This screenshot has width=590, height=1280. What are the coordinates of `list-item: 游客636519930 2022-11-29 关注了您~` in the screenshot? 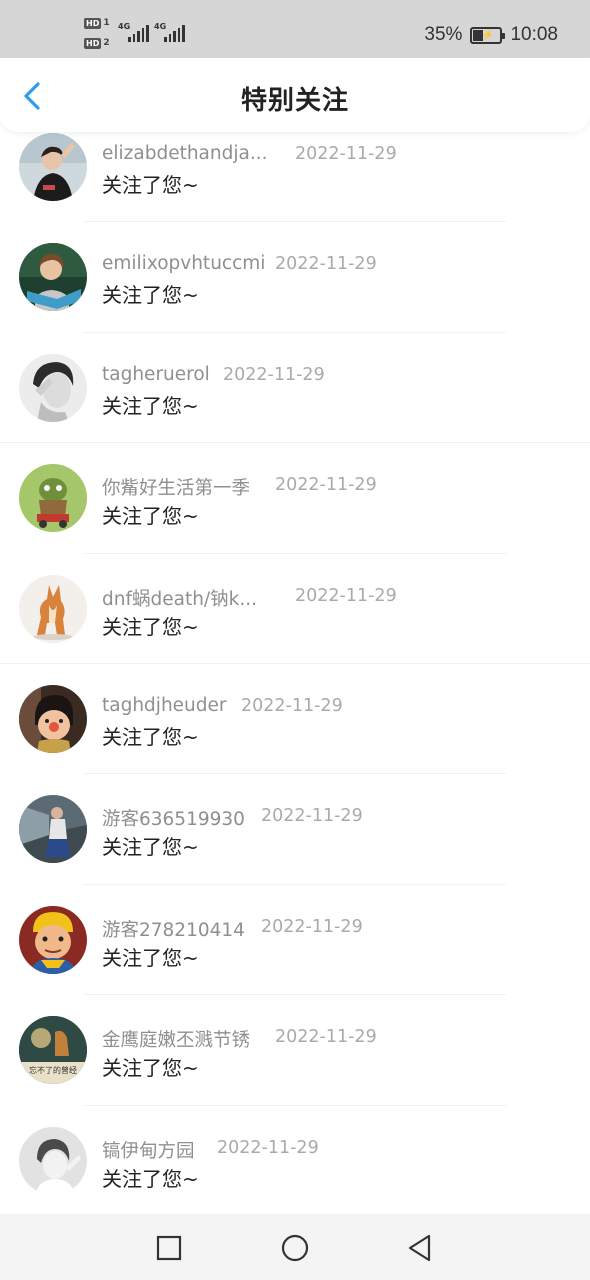 It's located at (295, 829).